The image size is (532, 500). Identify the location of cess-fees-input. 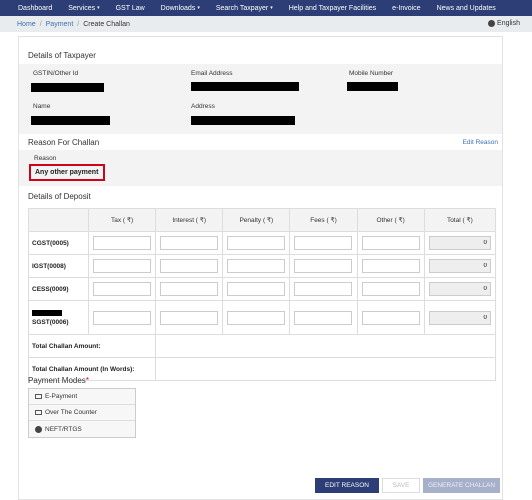
(323, 289).